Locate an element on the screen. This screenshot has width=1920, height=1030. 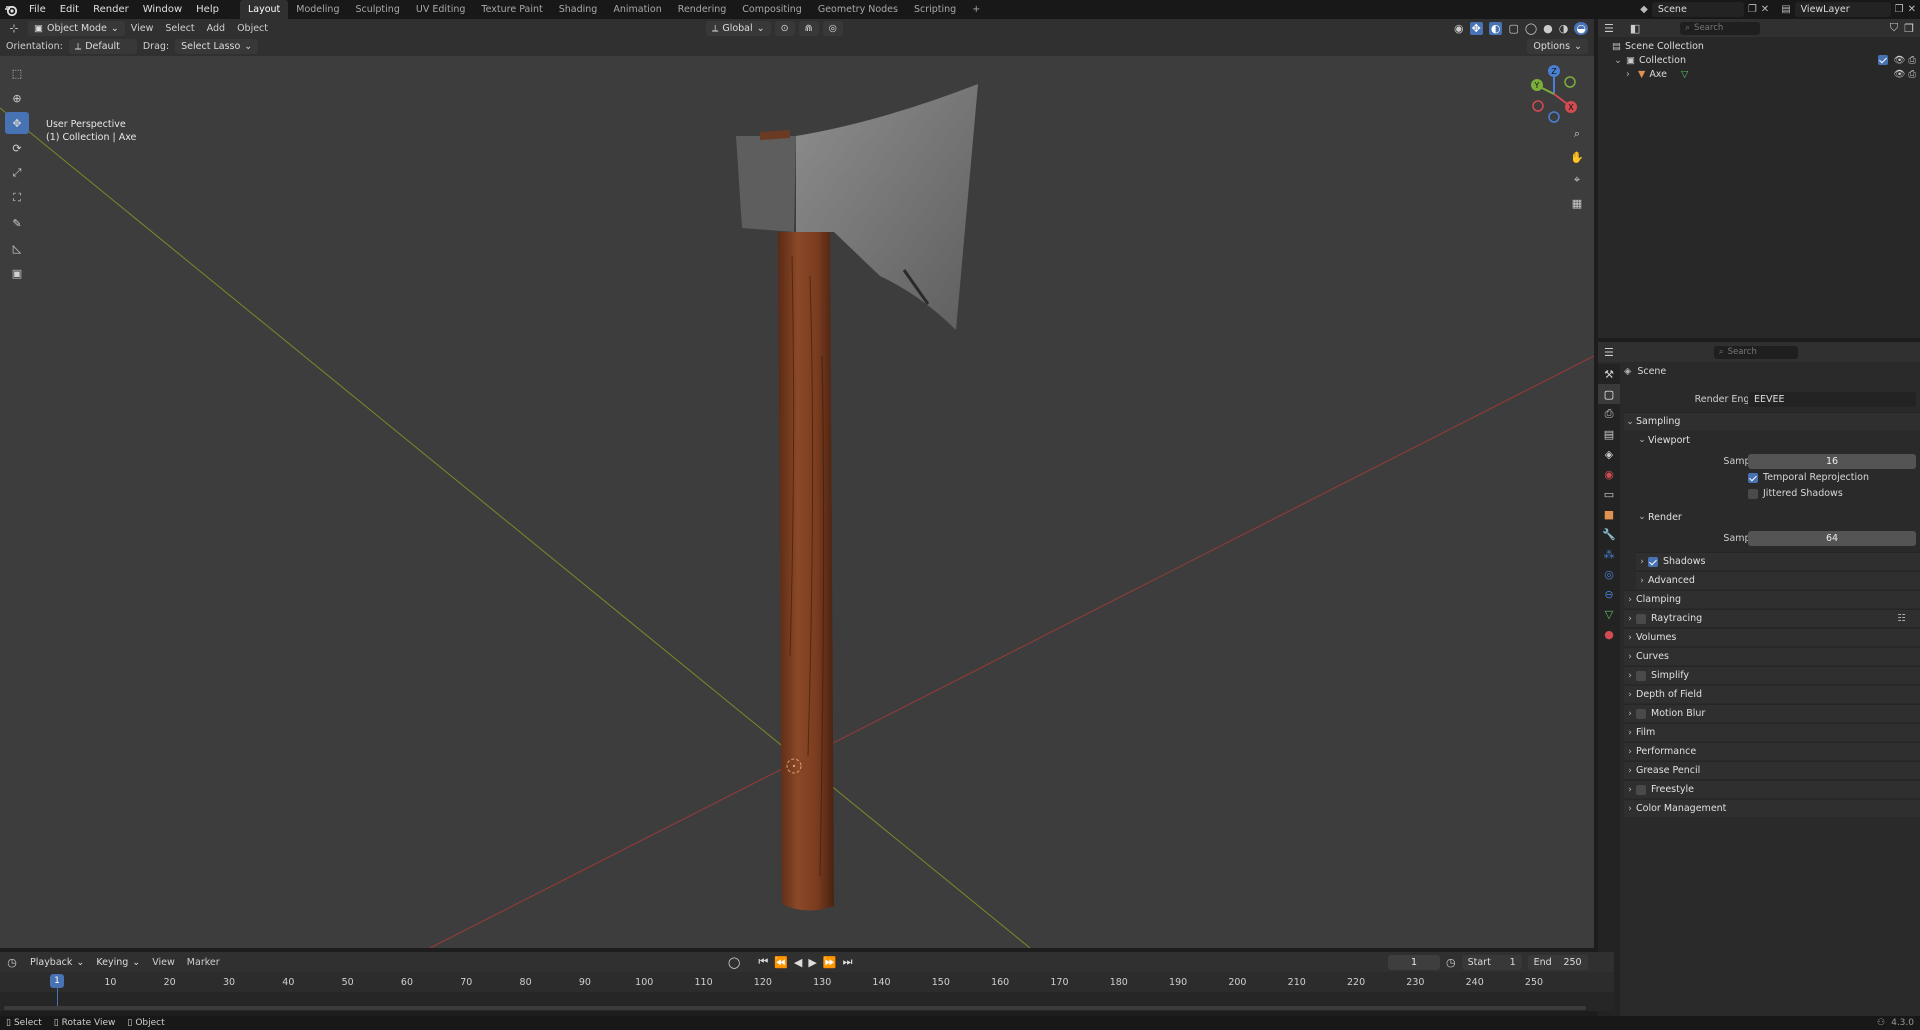
panel-freestyle: › Freestyle is located at coordinates (1772, 789).